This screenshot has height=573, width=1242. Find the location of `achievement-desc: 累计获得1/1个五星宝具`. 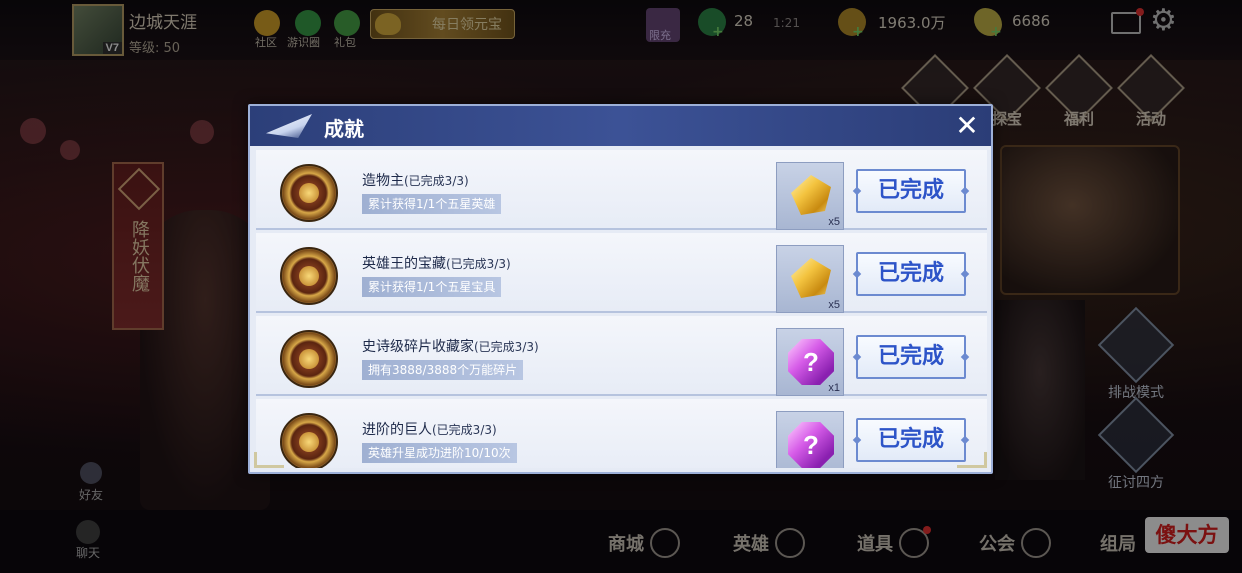

achievement-desc: 累计获得1/1个五星宝具 is located at coordinates (432, 287).